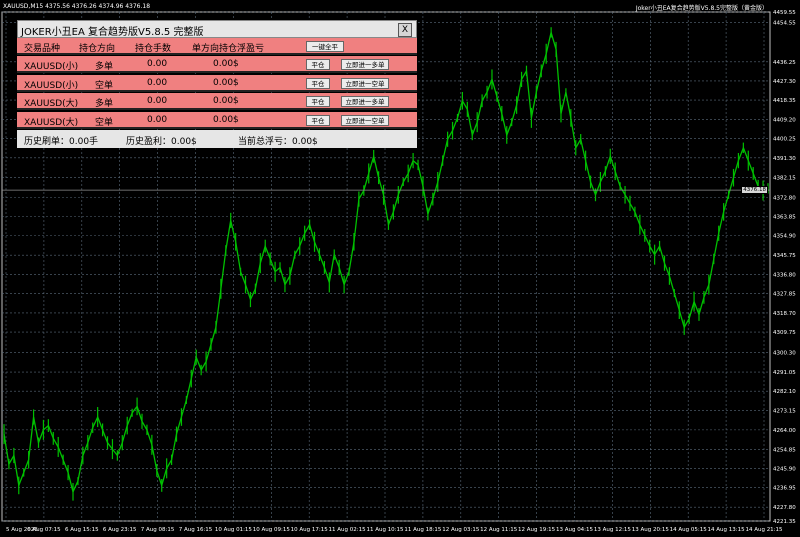 This screenshot has height=537, width=800. Describe the element at coordinates (499, 530) in the screenshot. I see `x-tick-label: 12 Aug 11:15` at that location.